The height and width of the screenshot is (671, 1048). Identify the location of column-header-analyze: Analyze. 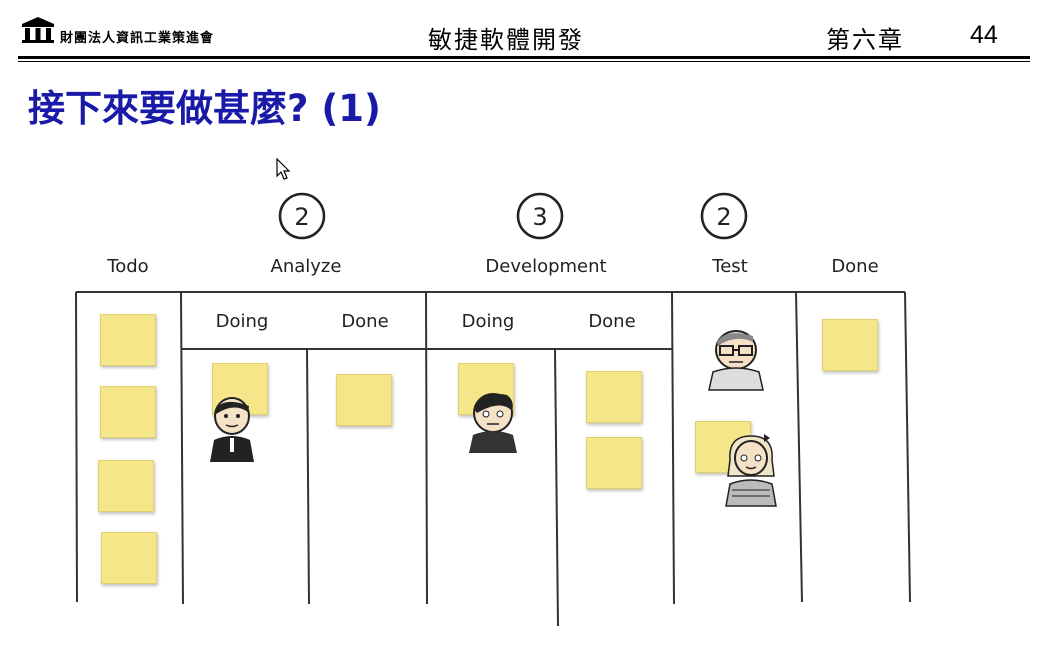
(306, 266).